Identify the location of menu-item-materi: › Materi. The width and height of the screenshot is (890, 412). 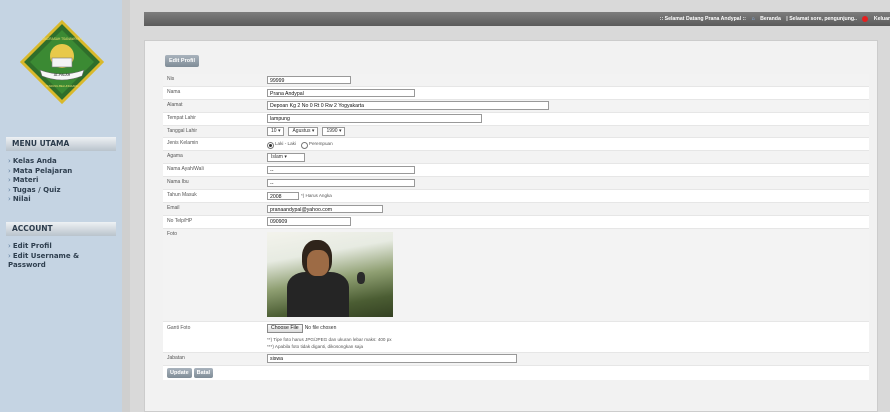
(63, 181).